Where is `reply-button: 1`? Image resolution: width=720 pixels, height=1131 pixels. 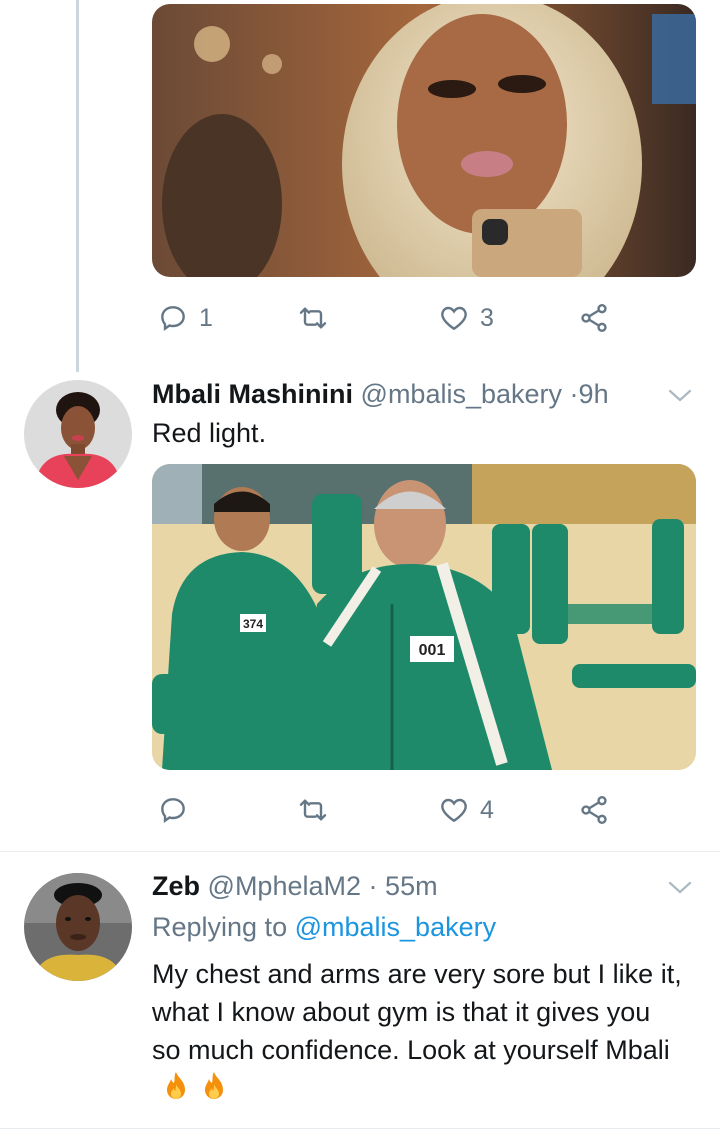 reply-button: 1 is located at coordinates (185, 318).